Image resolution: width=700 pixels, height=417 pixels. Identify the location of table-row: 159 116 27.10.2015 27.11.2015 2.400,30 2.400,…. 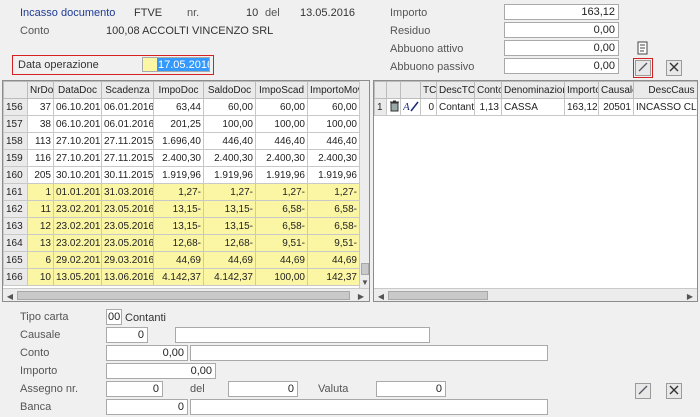
(181, 158).